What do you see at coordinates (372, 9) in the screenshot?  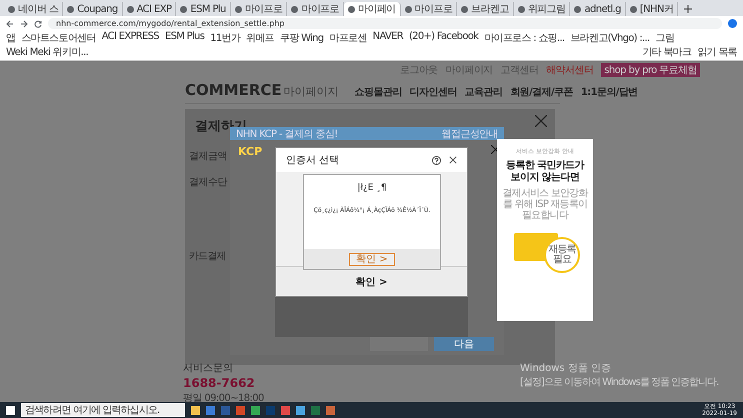 I see `browser-tab: 마이페이` at bounding box center [372, 9].